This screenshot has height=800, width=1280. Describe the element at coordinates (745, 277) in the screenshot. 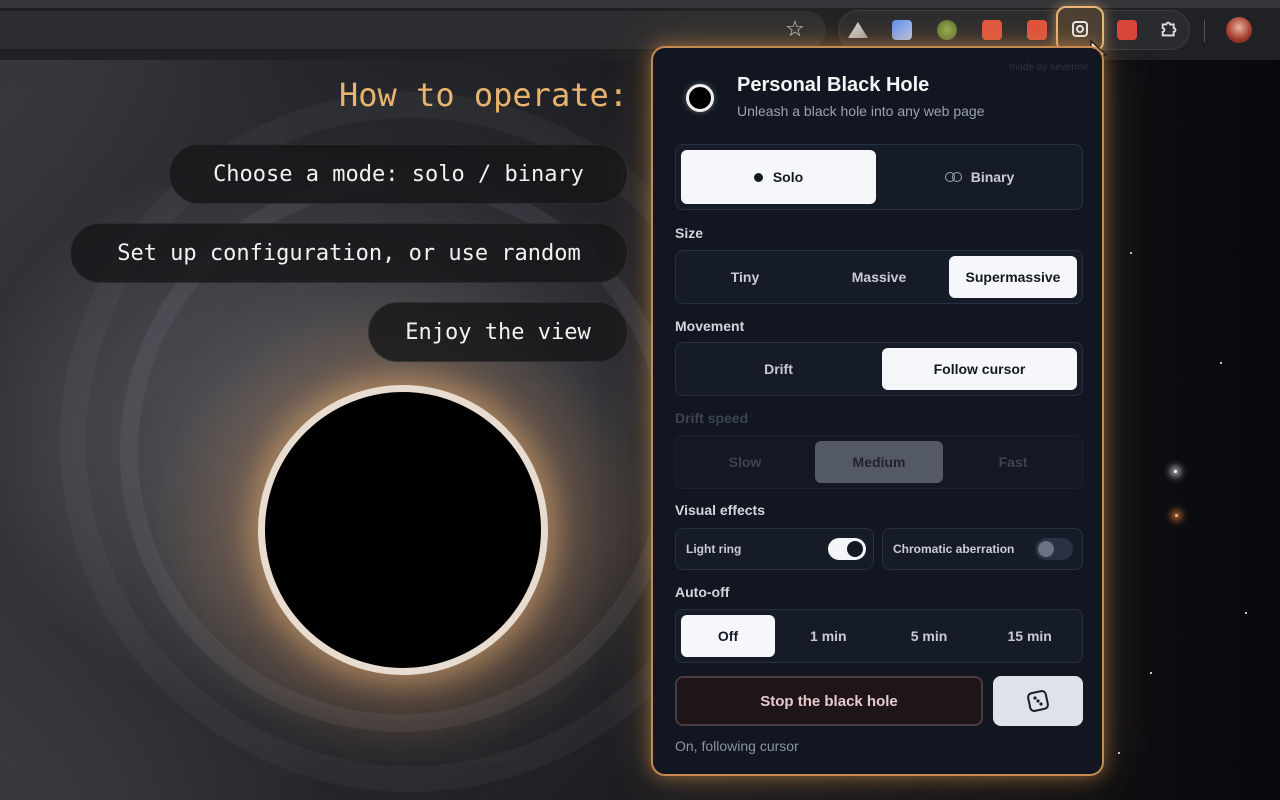

I see `size-tiny-button: Tiny` at that location.